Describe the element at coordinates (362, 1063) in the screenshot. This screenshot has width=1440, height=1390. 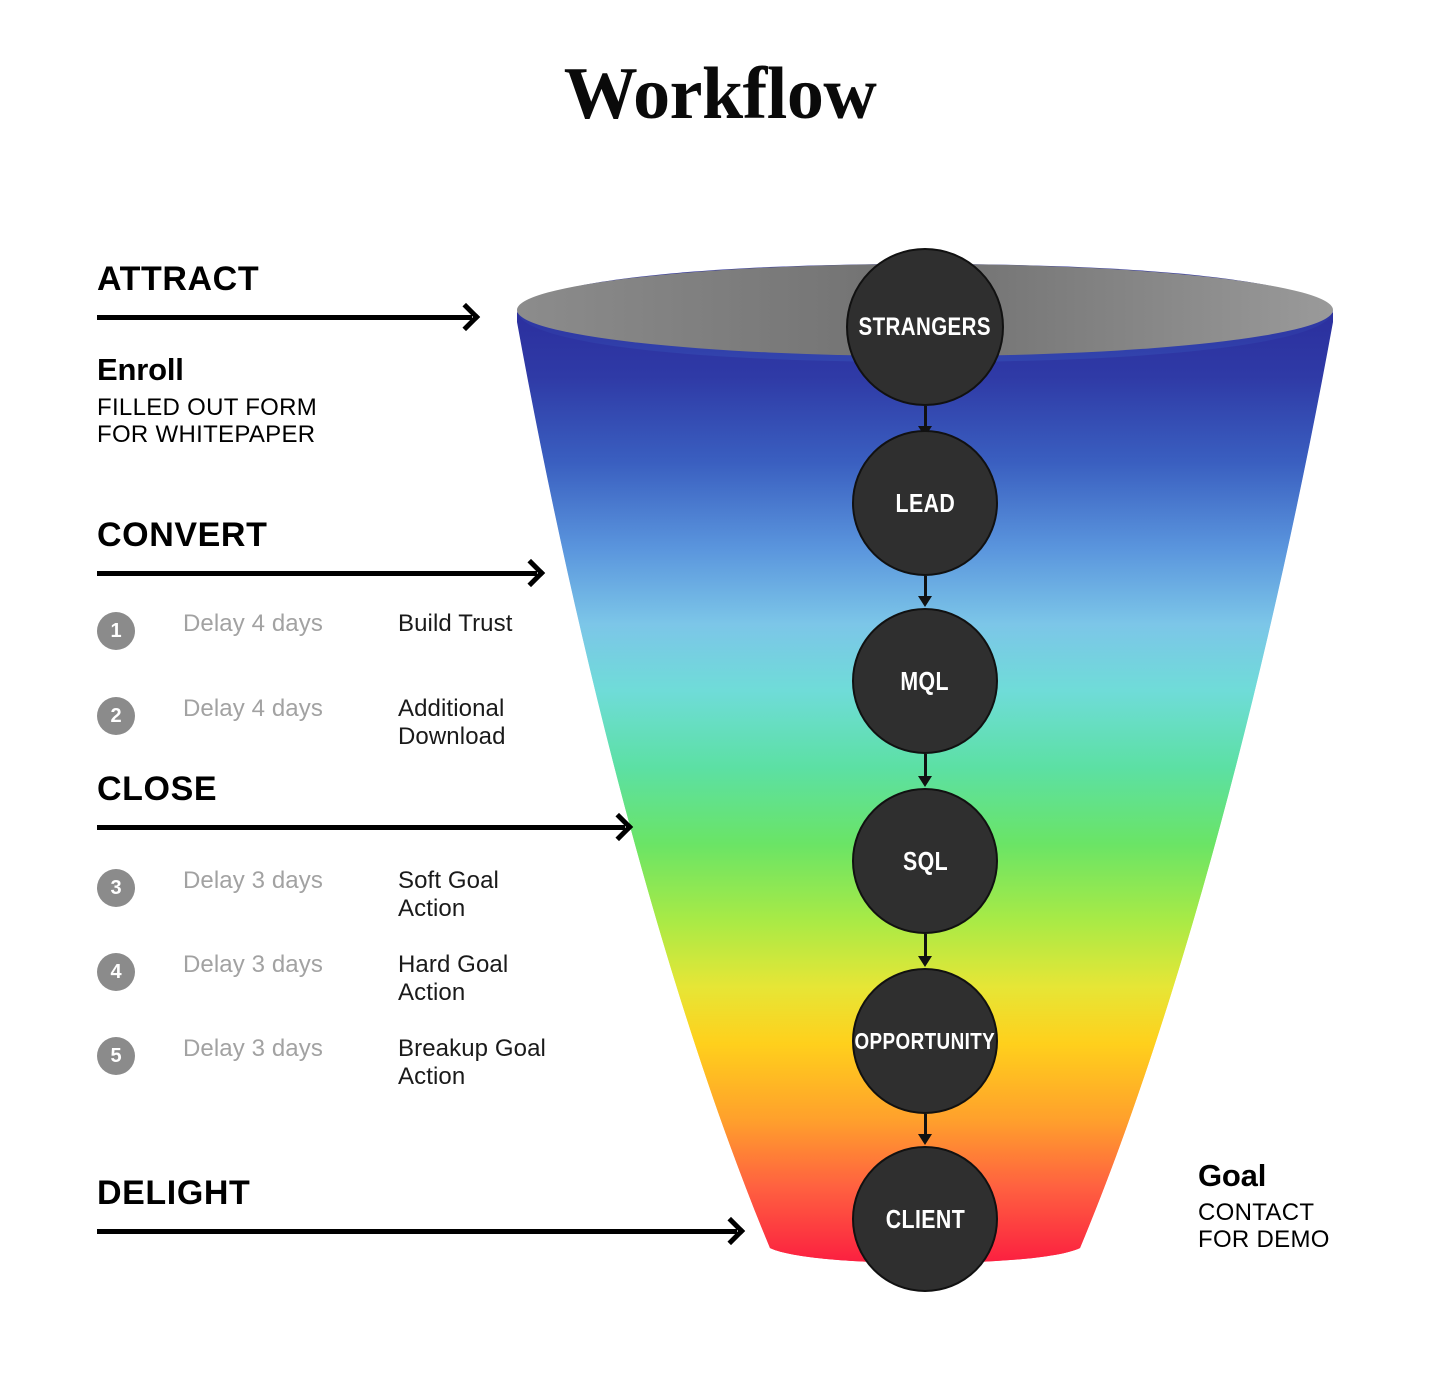
I see `step-row: 5 Delay 3 days Breakup Goal Action` at that location.